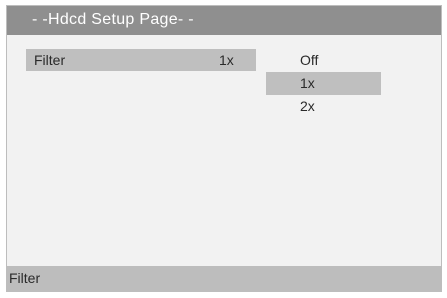 The height and width of the screenshot is (298, 447). What do you see at coordinates (141, 60) in the screenshot?
I see `setting-row-filter: Filter 1x` at bounding box center [141, 60].